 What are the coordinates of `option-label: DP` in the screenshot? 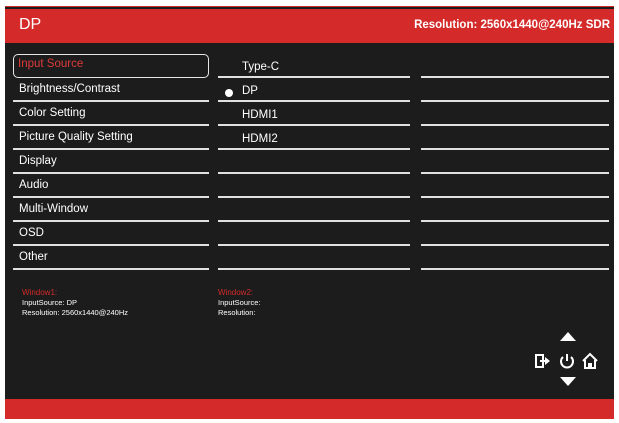 It's located at (250, 91).